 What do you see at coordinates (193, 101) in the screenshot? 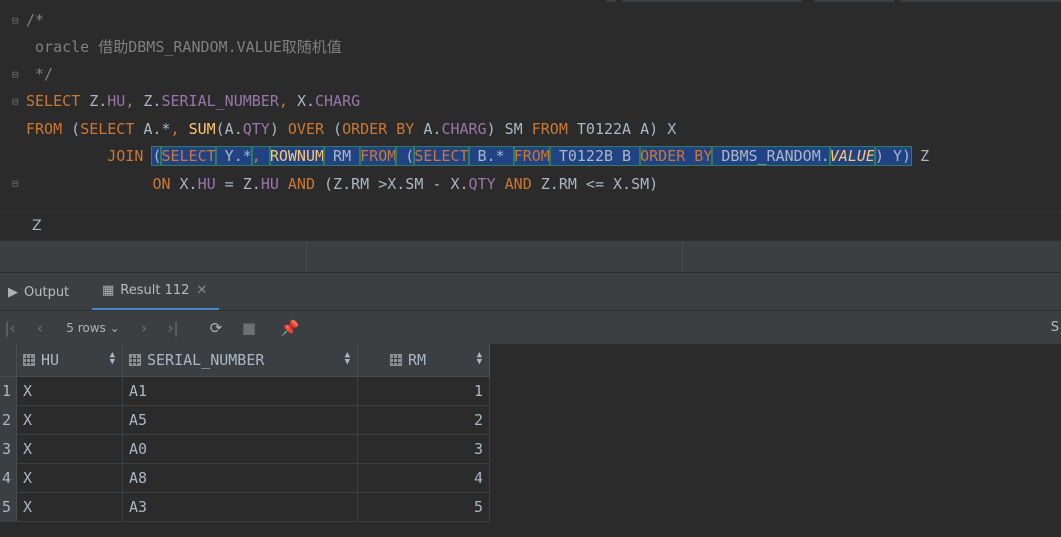
I see `code-line: SELECT Z.HU, Z.SERIAL_NUMBER, X.CHARG` at bounding box center [193, 101].